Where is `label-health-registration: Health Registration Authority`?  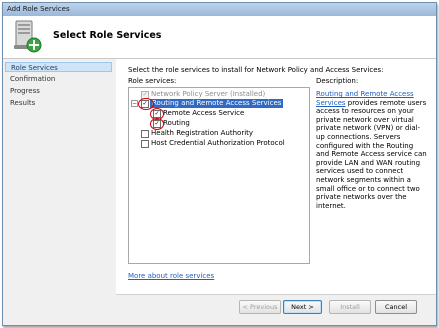 label-health-registration: Health Registration Authority is located at coordinates (202, 133).